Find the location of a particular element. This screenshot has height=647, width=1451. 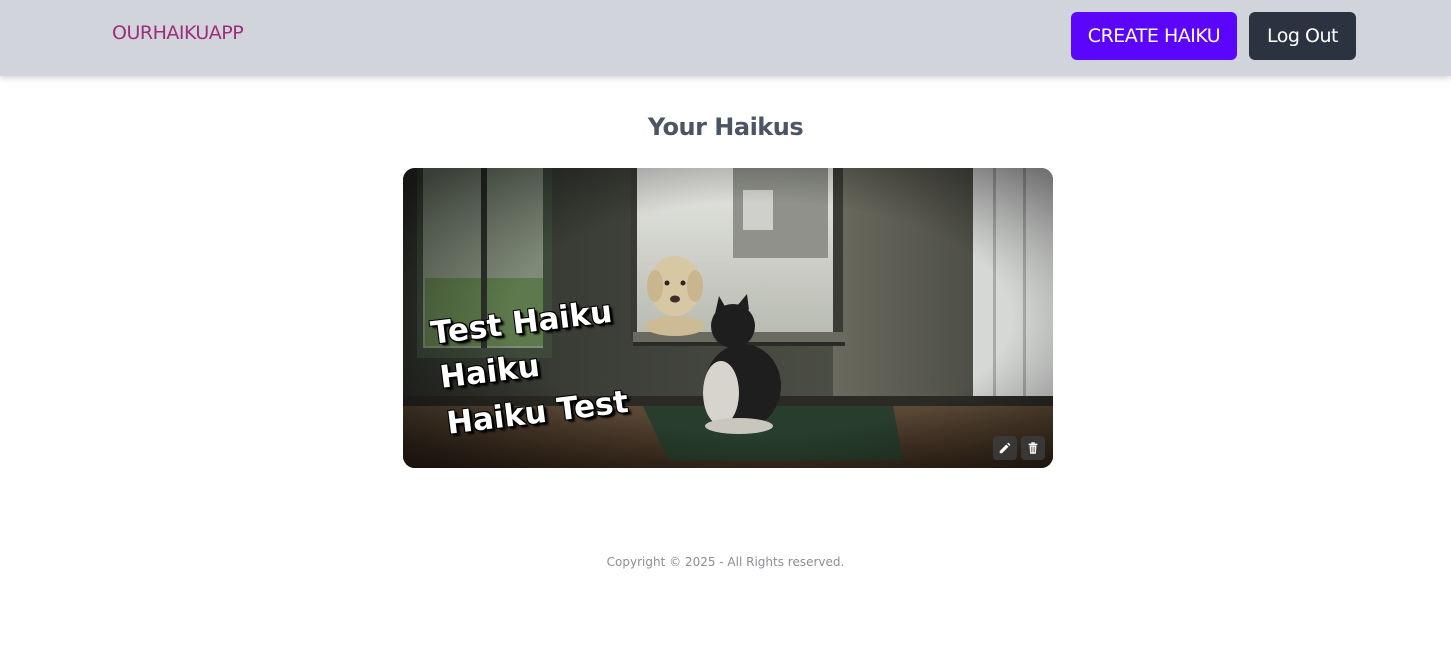

delete-haiku-button is located at coordinates (1033, 448).